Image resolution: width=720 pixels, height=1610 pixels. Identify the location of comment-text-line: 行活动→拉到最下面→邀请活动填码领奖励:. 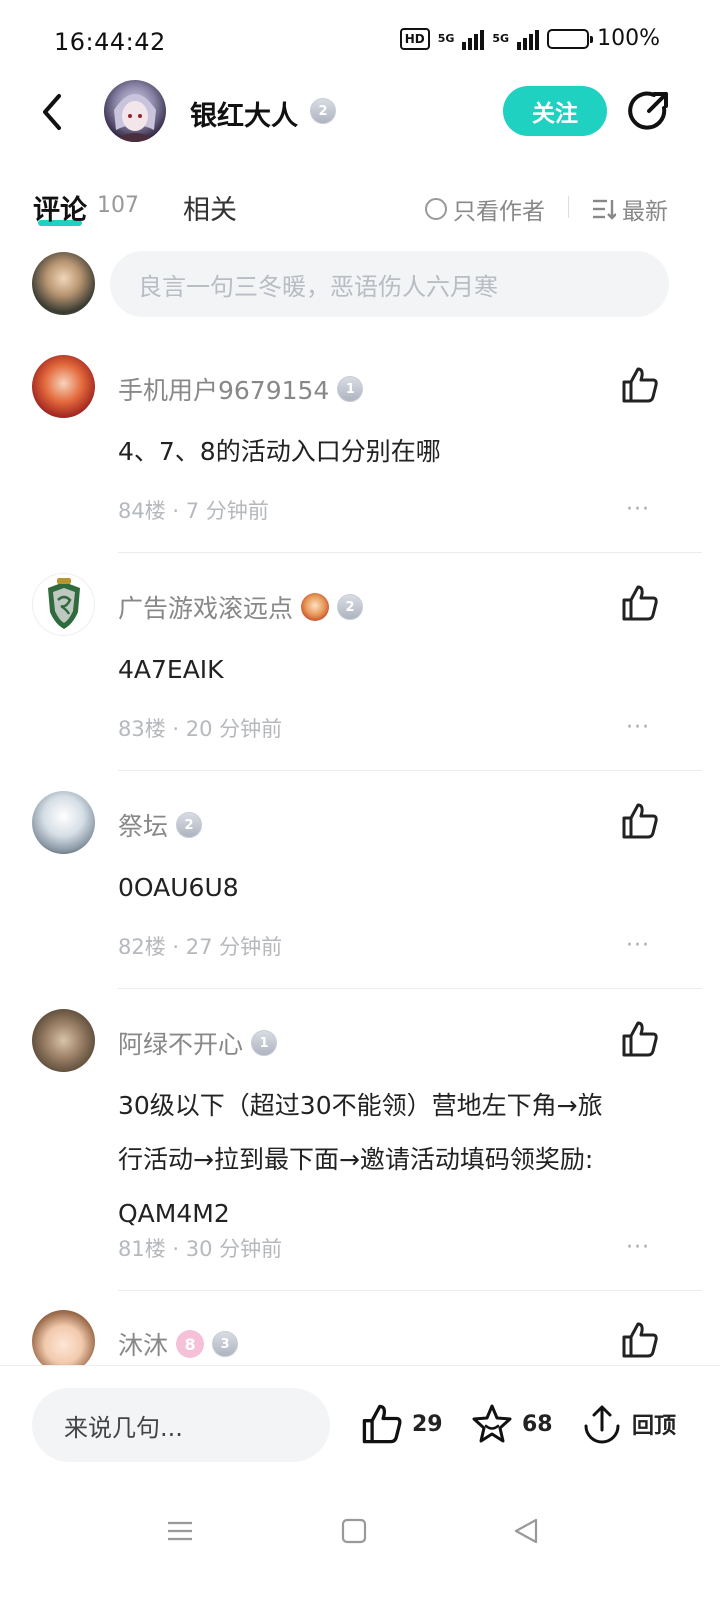
(356, 1159).